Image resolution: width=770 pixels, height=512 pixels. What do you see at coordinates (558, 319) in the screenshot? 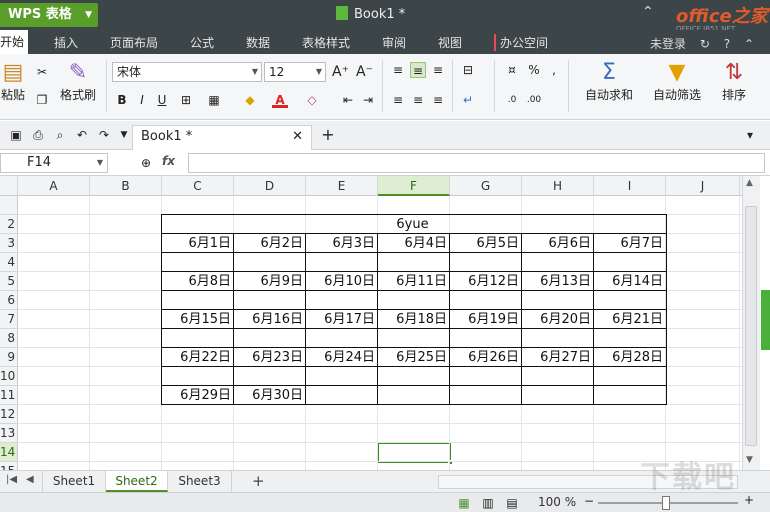
I see `date-cell: 6月20日` at bounding box center [558, 319].